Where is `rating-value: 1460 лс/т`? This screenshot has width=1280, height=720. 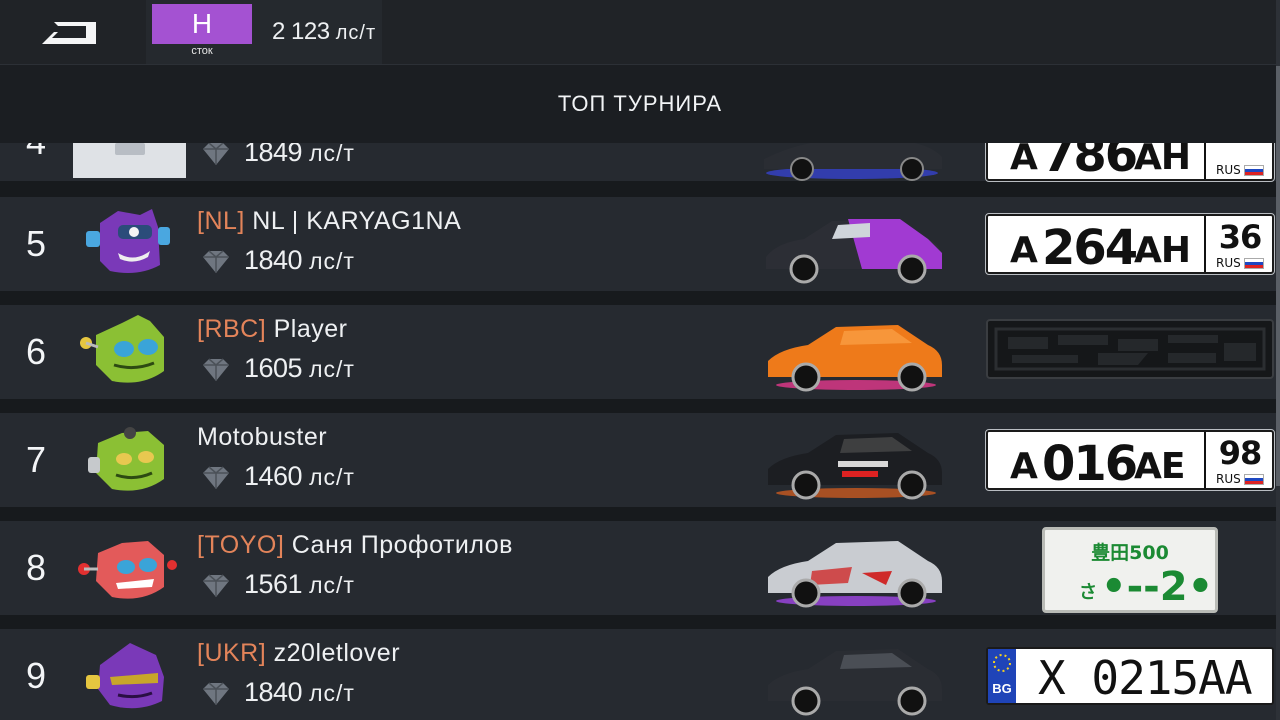 rating-value: 1460 лс/т is located at coordinates (299, 476).